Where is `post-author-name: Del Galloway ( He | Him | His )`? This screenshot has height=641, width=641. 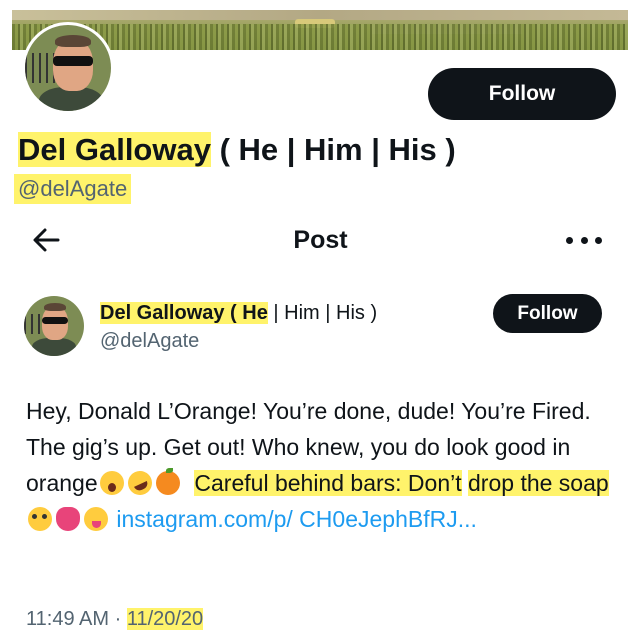 post-author-name: Del Galloway ( He | Him | His ) is located at coordinates (238, 313).